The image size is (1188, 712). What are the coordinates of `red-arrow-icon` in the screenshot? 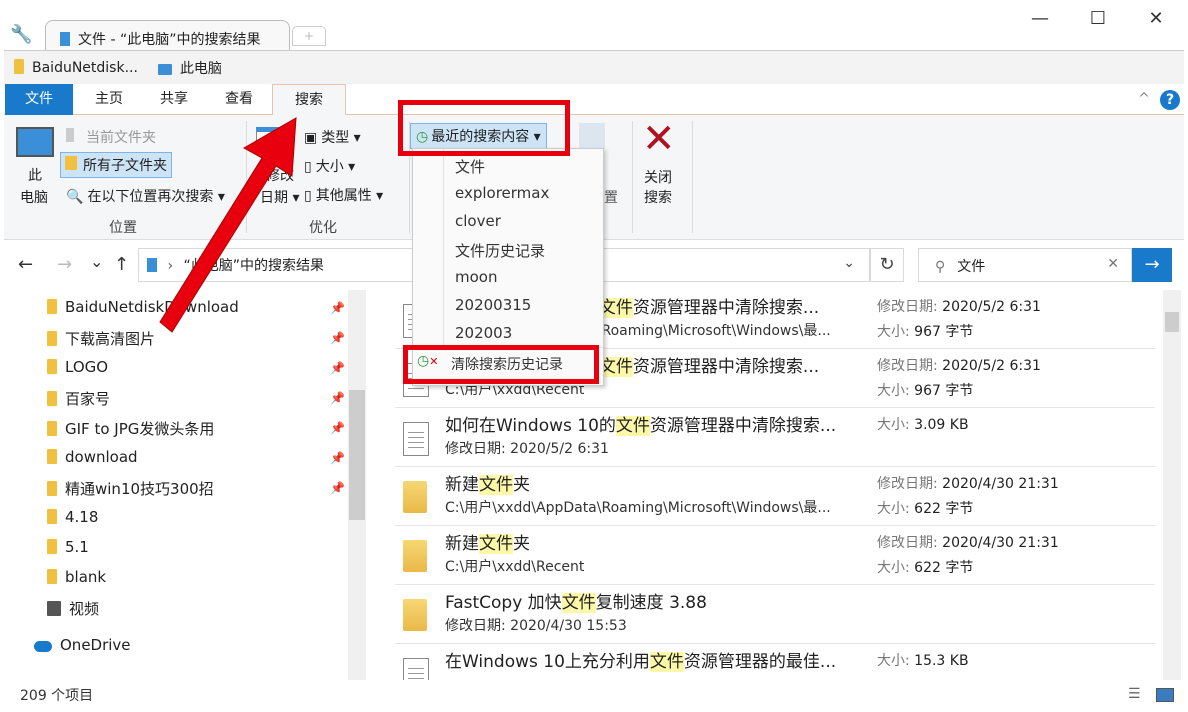 It's located at (228, 225).